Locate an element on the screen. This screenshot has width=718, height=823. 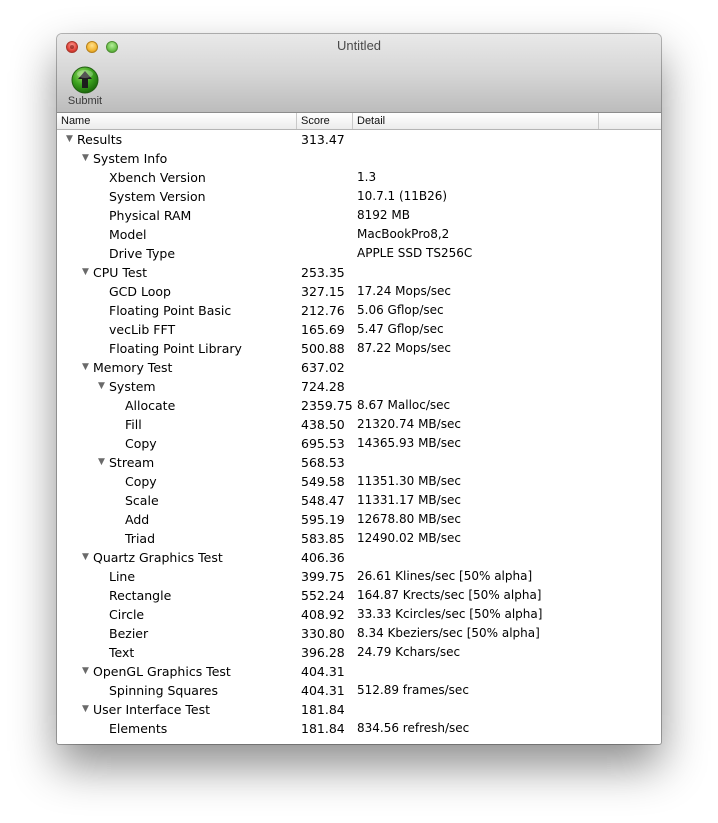
table-row: Elements 181.84 834.56 refresh/sec is located at coordinates (359, 728).